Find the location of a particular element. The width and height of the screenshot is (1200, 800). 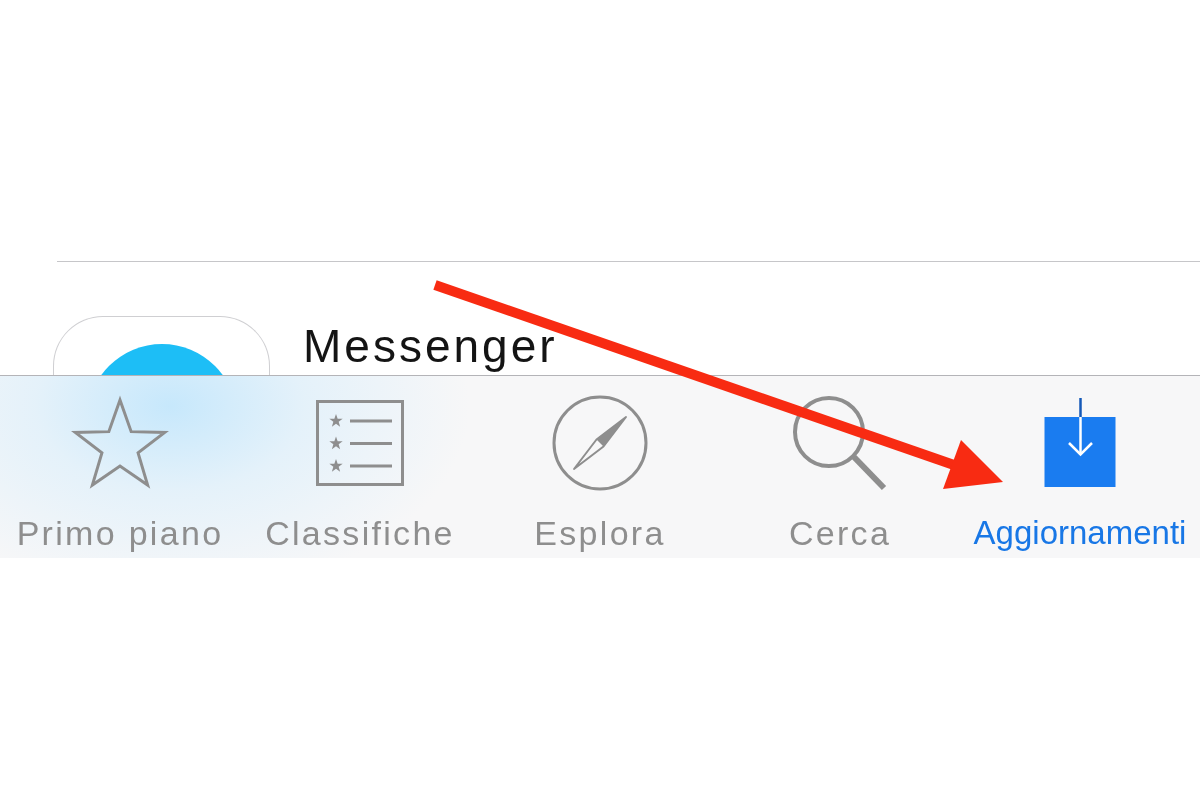

tab: Aggiornamenti is located at coordinates (1080, 467).